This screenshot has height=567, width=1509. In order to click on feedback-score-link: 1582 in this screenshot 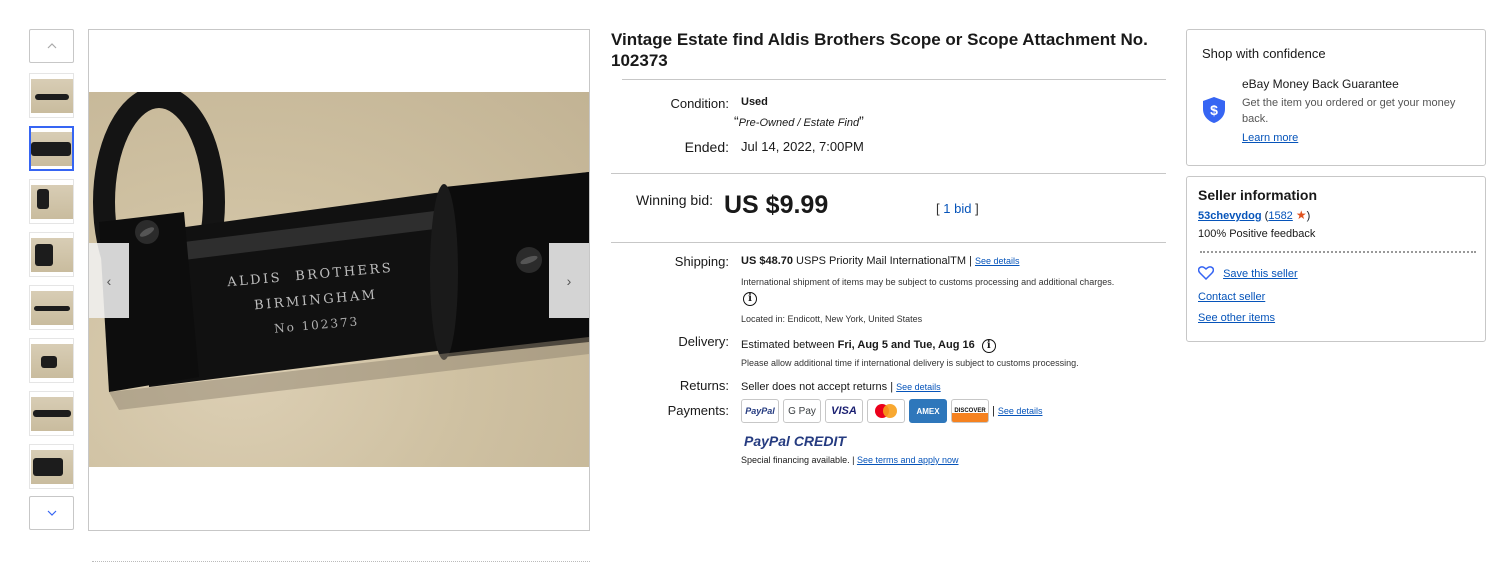, I will do `click(1280, 216)`.